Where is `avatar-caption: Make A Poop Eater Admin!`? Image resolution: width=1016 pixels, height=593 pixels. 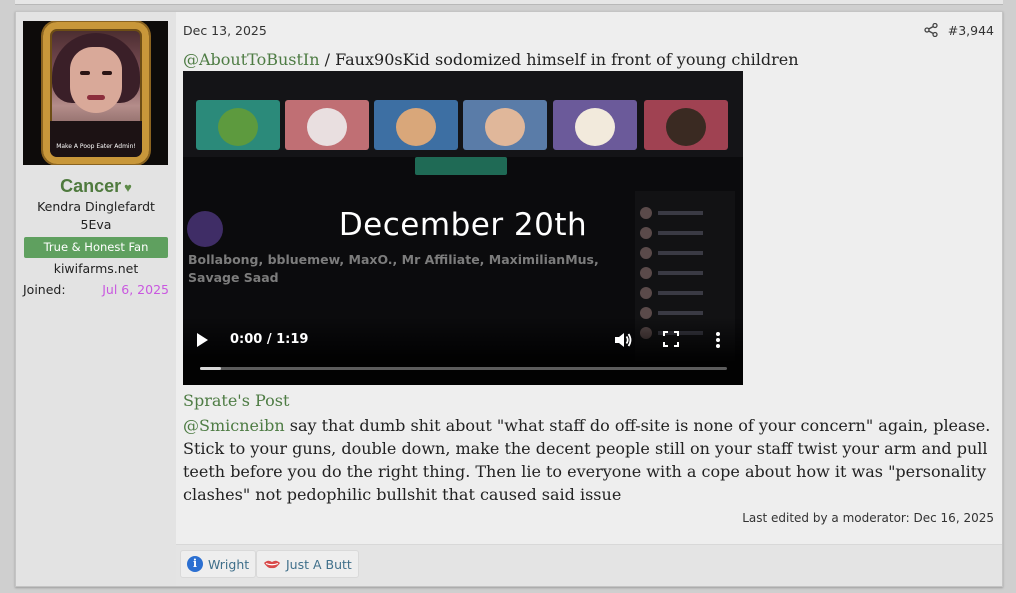 avatar-caption: Make A Poop Eater Admin! is located at coordinates (96, 146).